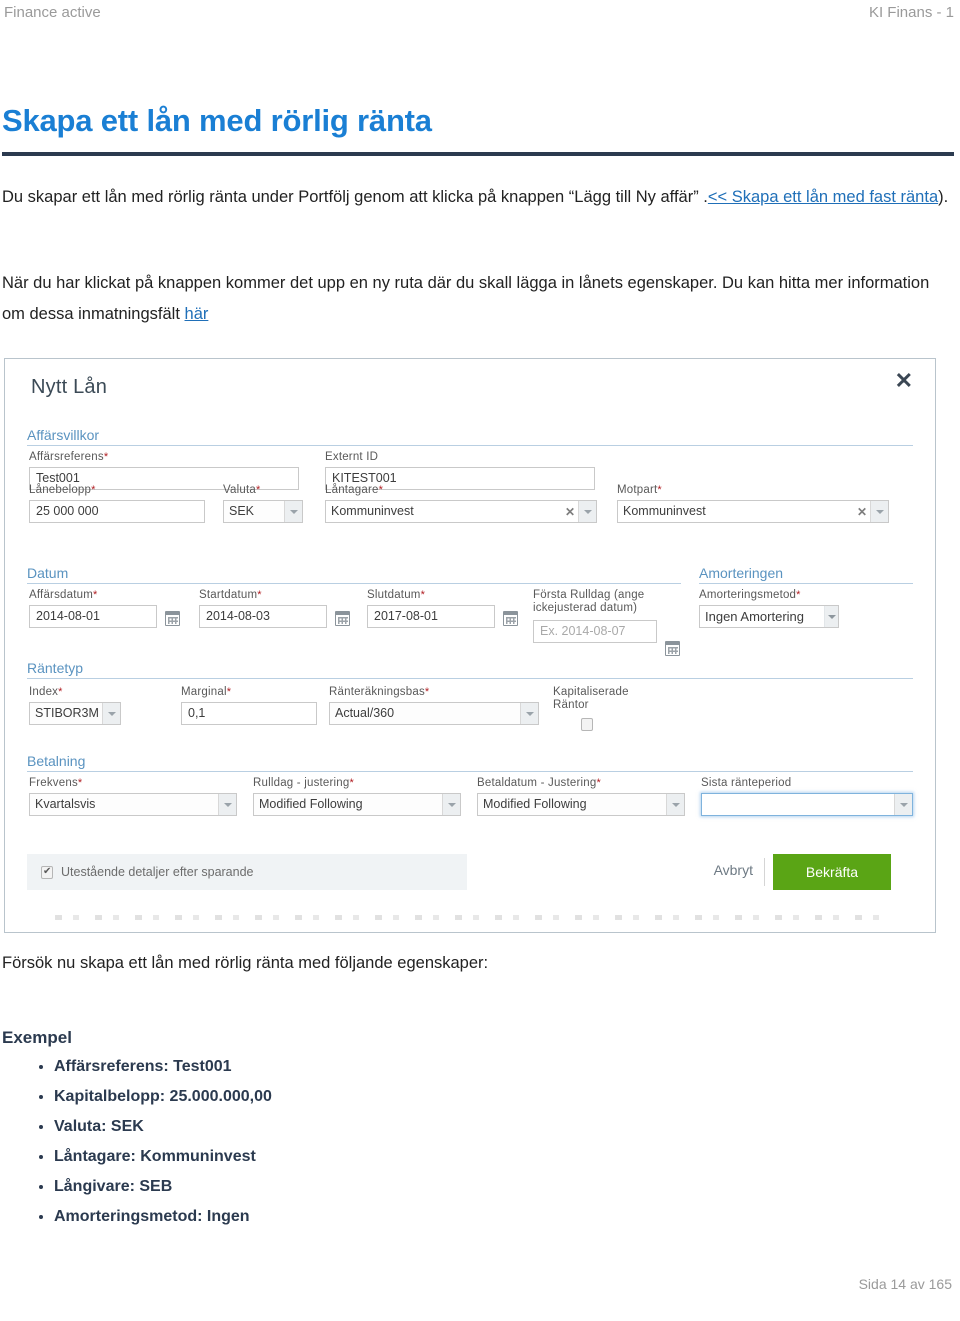 This screenshot has width=960, height=1321. What do you see at coordinates (750, 595) in the screenshot?
I see `field-amorteringsmetod-label: Amorteringsmetod*` at bounding box center [750, 595].